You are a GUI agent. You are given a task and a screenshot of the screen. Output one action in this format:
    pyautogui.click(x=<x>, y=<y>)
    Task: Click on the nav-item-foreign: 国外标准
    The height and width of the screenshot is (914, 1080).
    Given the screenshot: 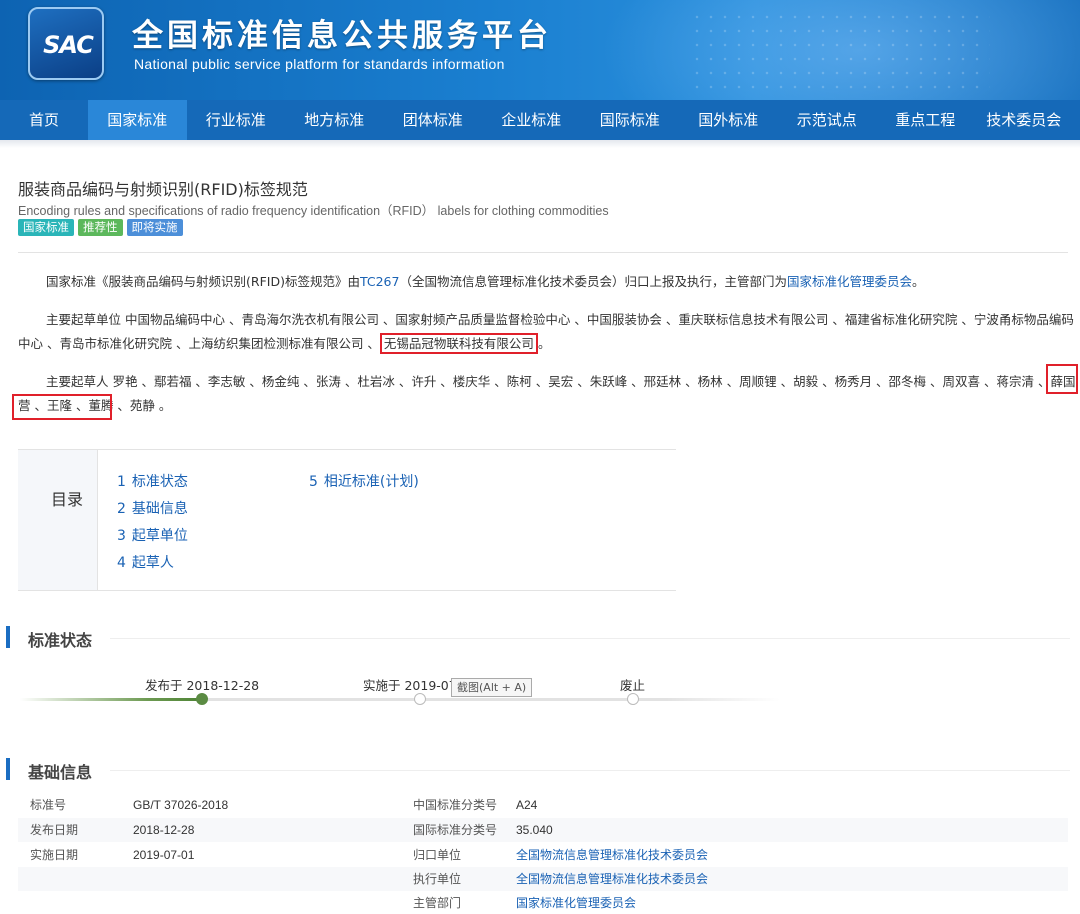 What is the action you would take?
    pyautogui.click(x=728, y=120)
    